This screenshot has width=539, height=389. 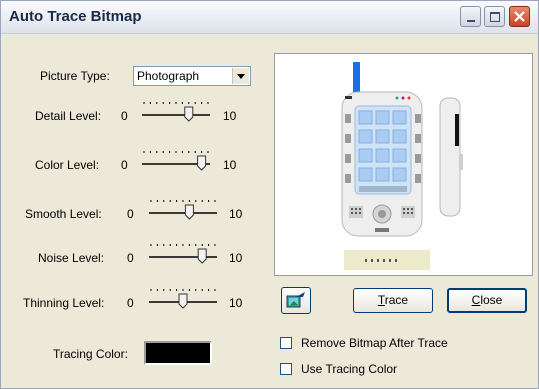 I want to click on picture-type-select: Photograph, so click(x=192, y=76).